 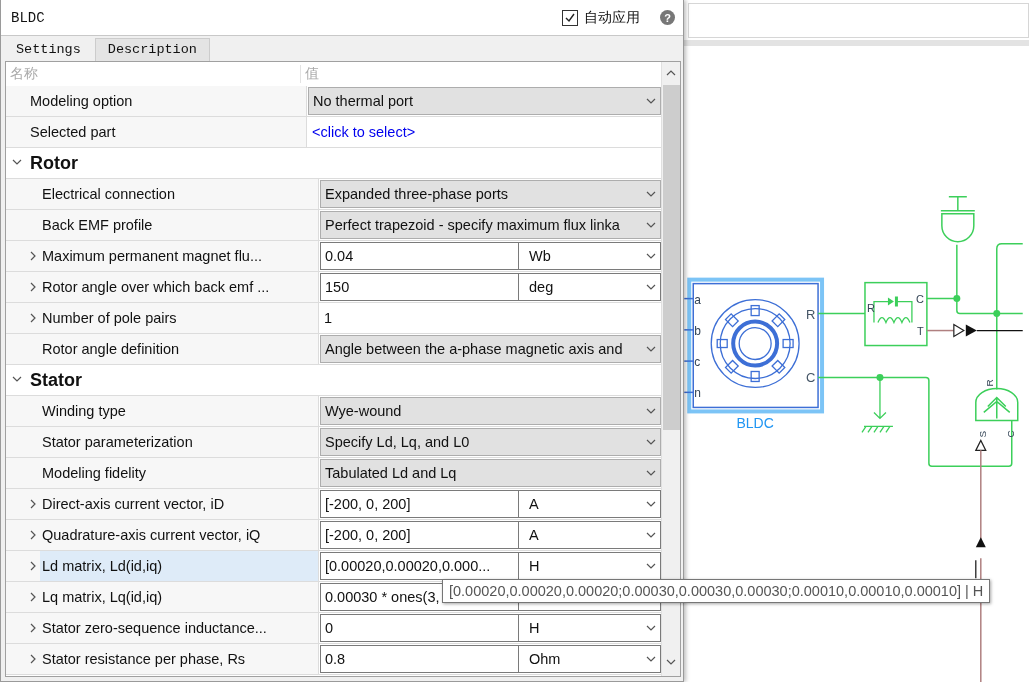 What do you see at coordinates (697, 393) in the screenshot?
I see `port-label: n` at bounding box center [697, 393].